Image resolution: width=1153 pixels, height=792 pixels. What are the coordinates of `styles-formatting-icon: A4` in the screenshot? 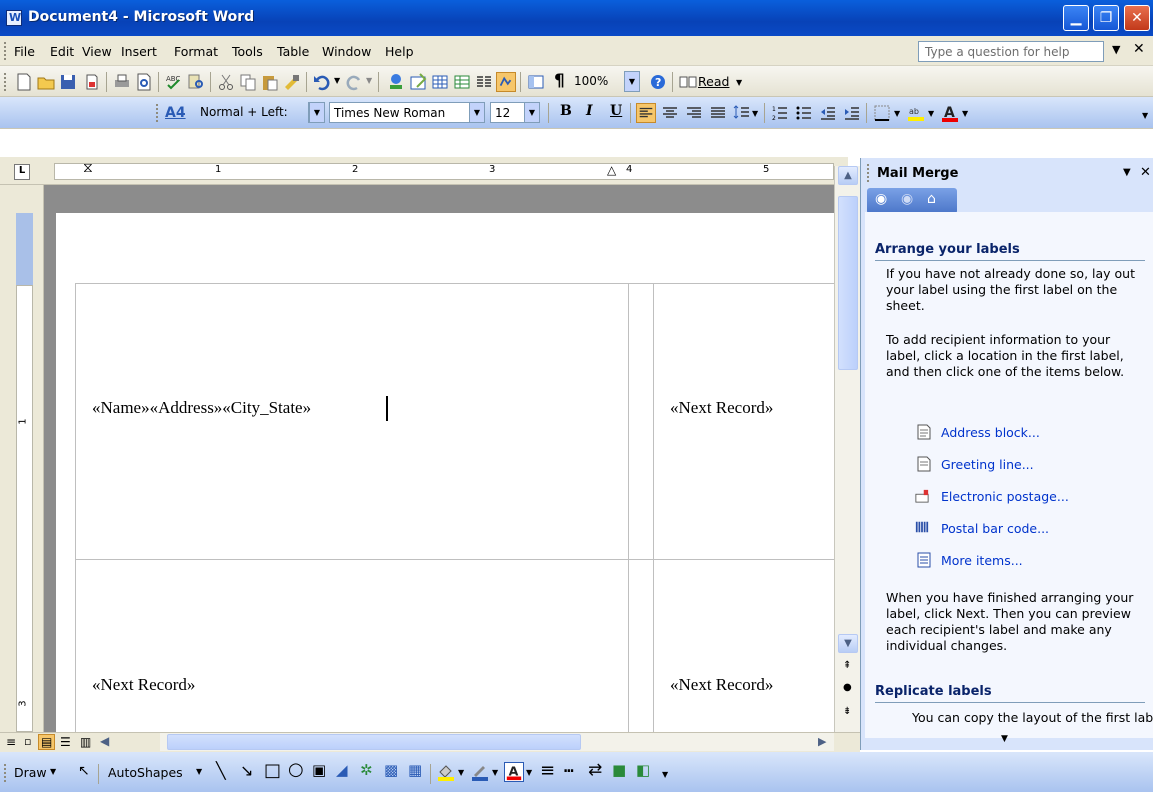 It's located at (175, 113).